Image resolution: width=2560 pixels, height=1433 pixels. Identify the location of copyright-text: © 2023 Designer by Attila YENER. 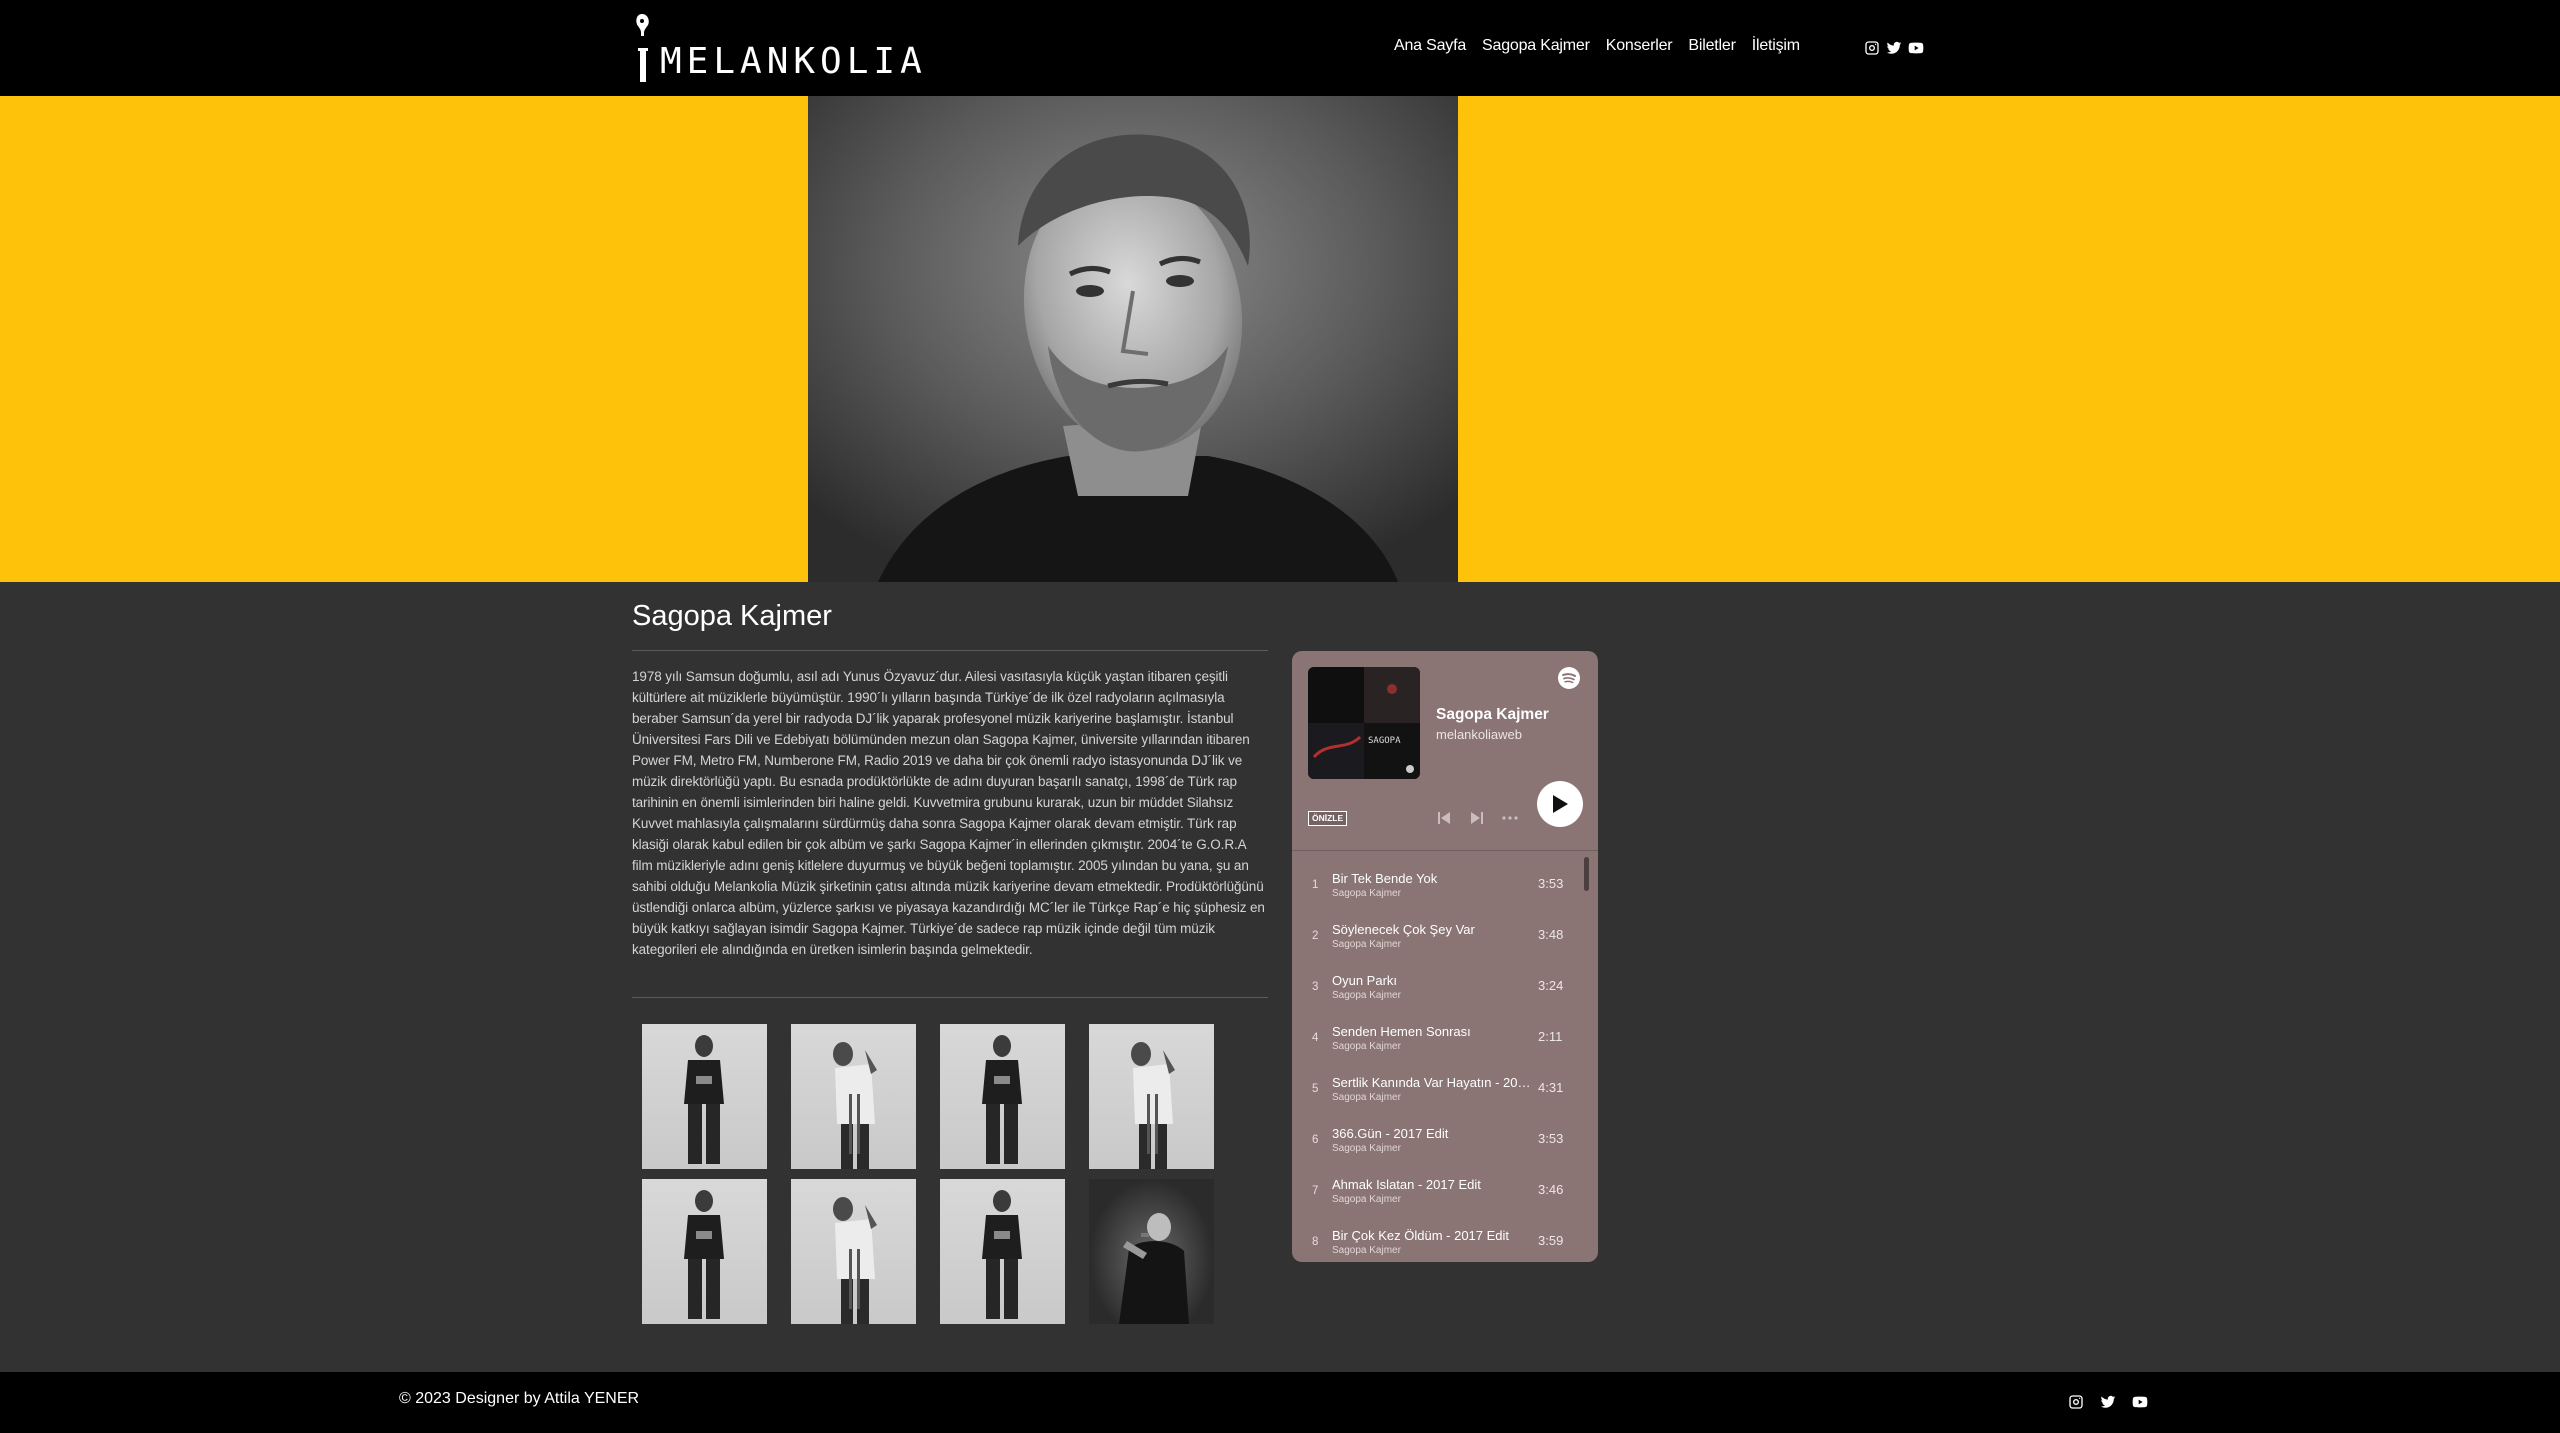
(519, 1398).